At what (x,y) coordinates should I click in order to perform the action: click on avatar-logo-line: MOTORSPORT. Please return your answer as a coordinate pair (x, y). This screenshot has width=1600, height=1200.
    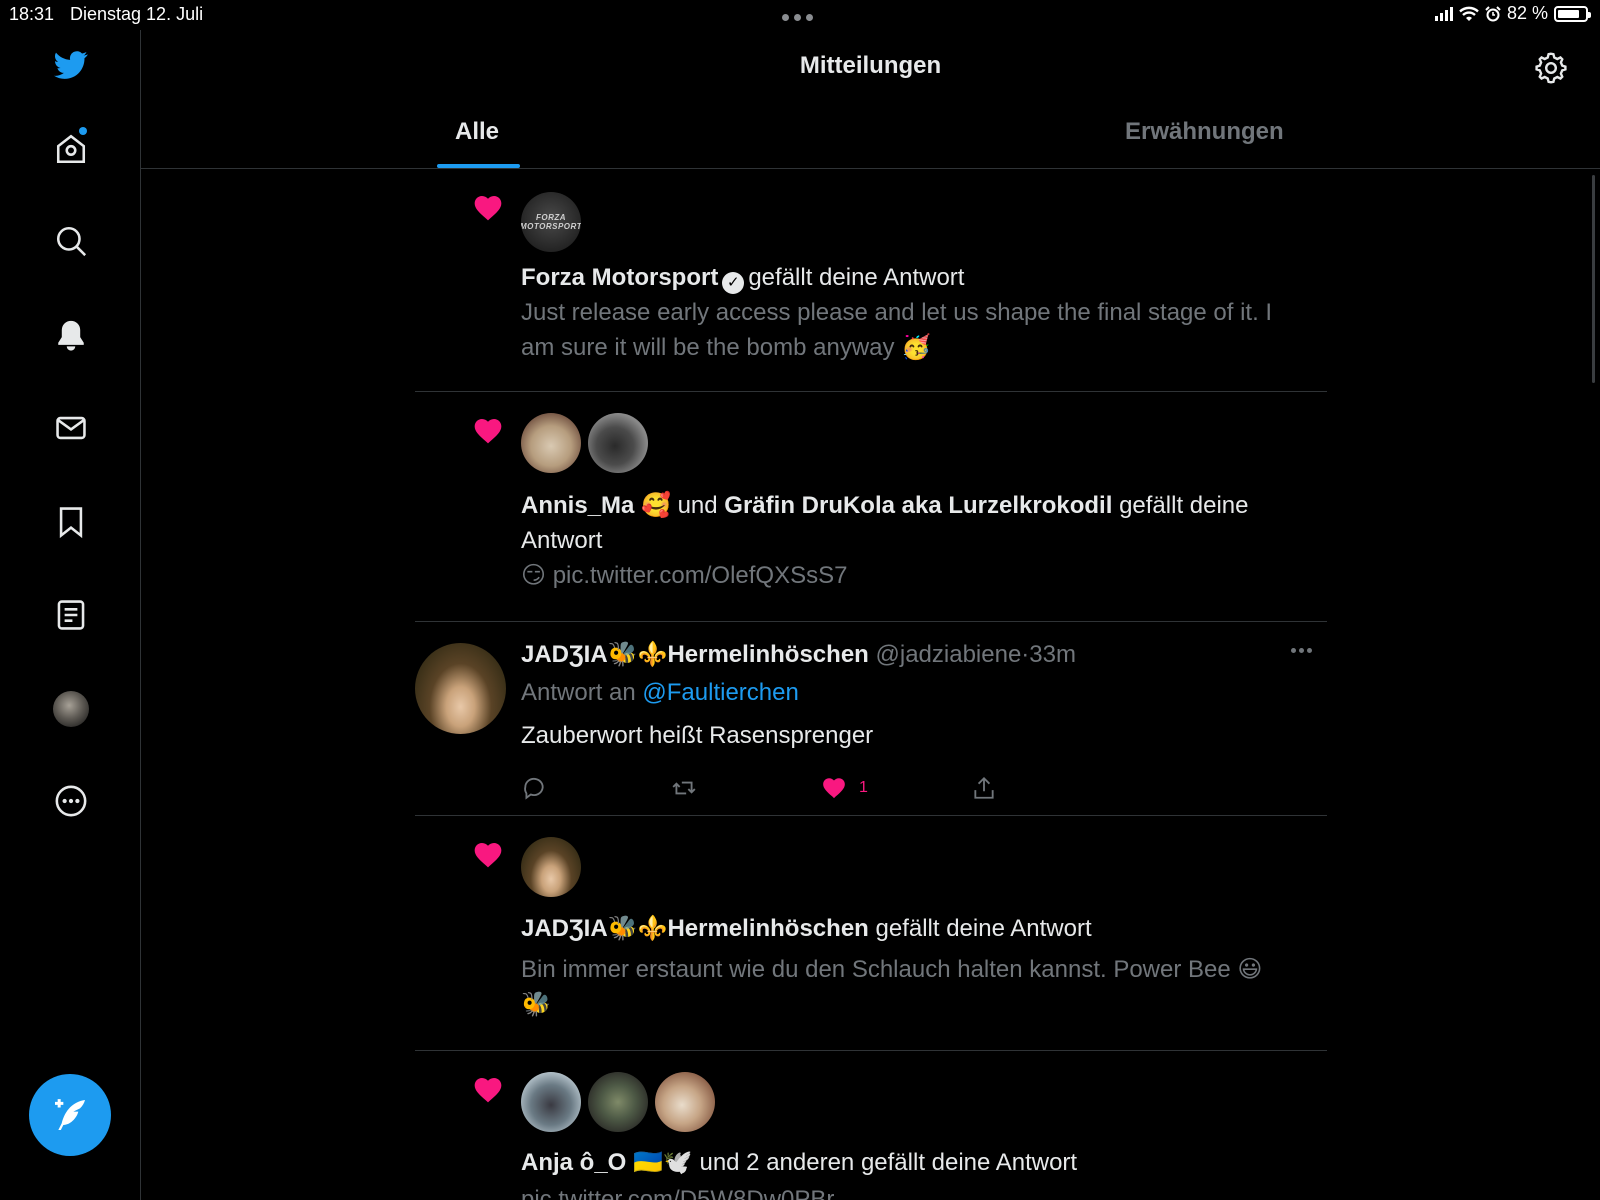
    Looking at the image, I should click on (551, 226).